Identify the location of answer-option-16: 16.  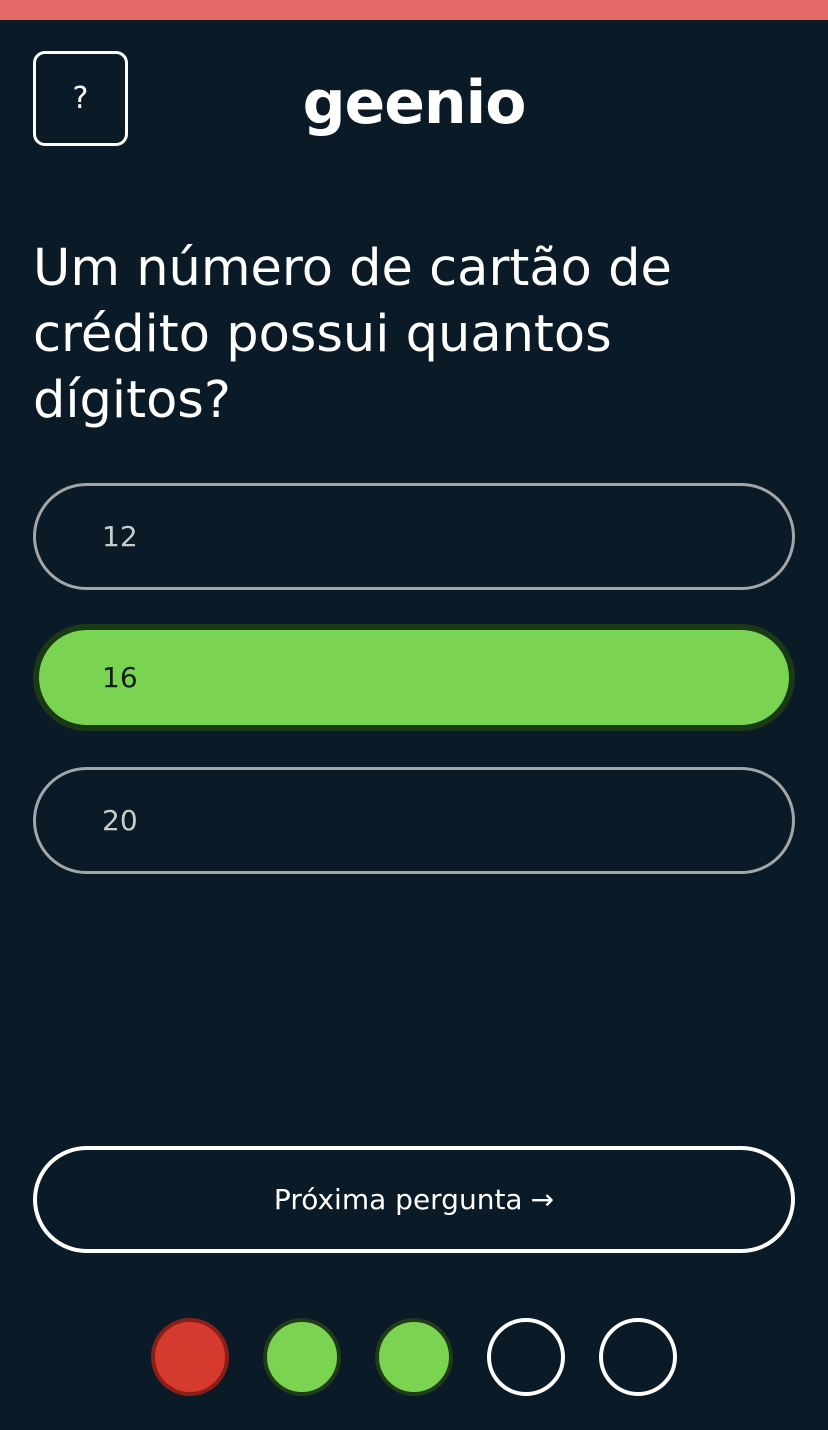
(414, 677).